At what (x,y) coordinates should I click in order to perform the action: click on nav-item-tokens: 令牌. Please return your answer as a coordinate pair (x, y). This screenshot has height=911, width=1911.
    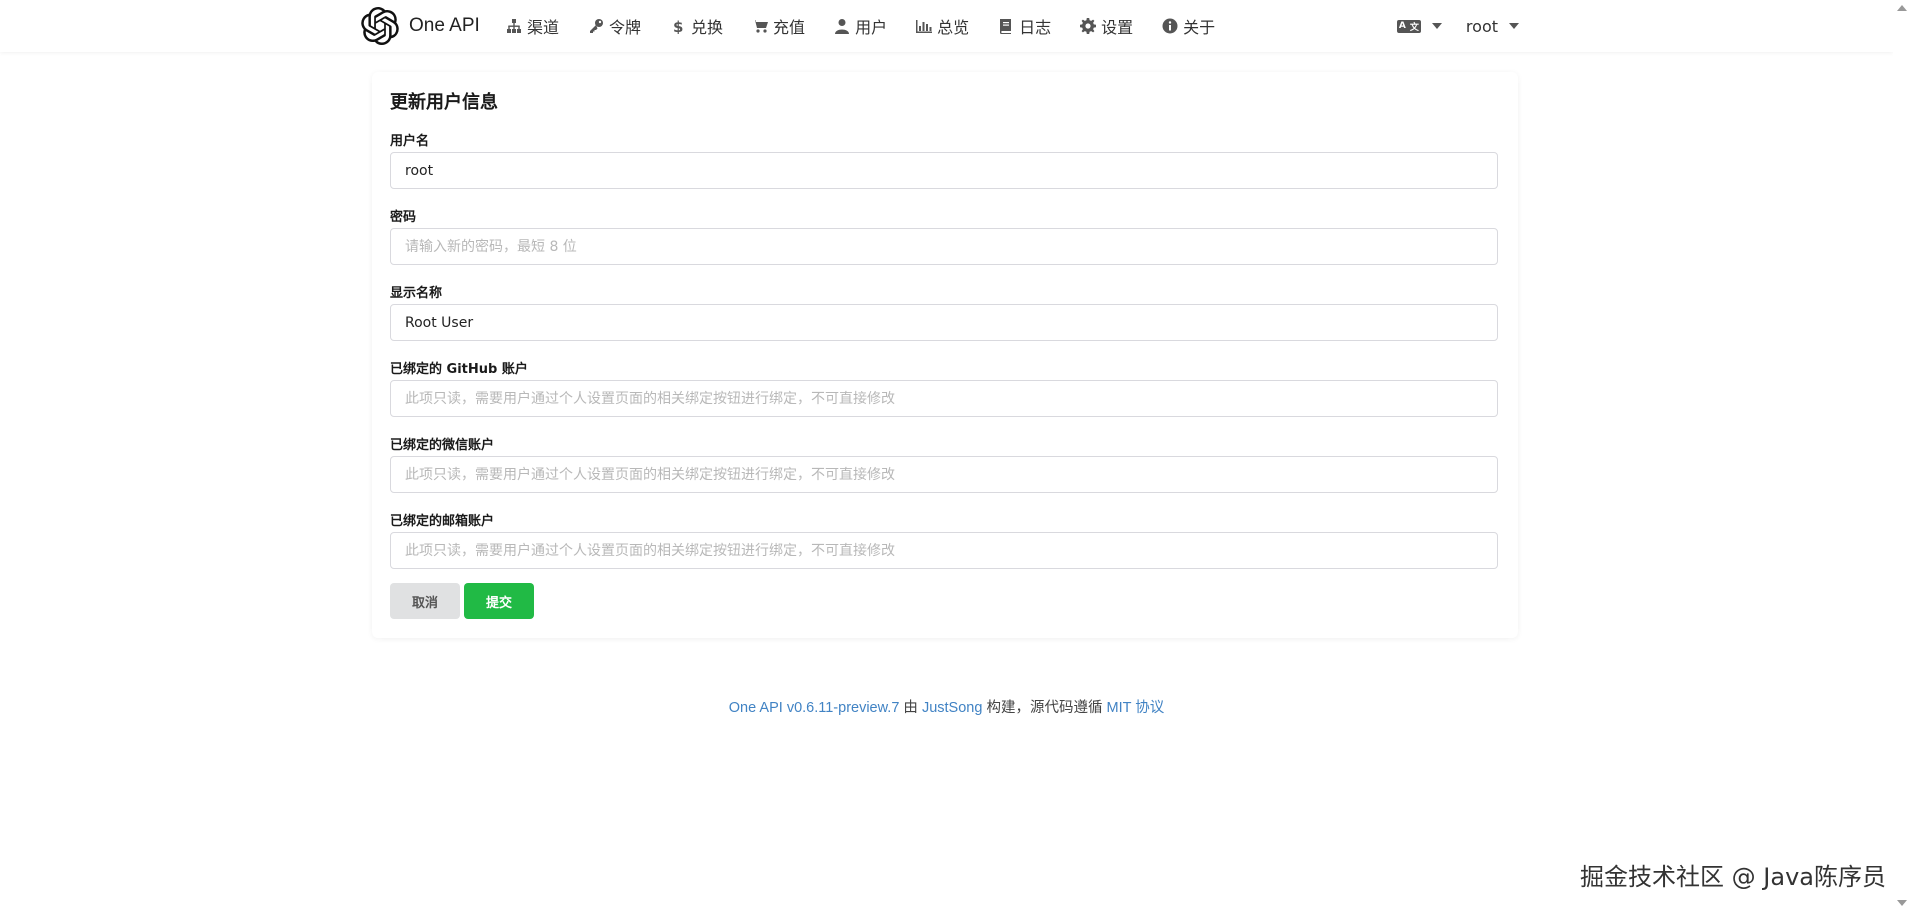
    Looking at the image, I should click on (614, 26).